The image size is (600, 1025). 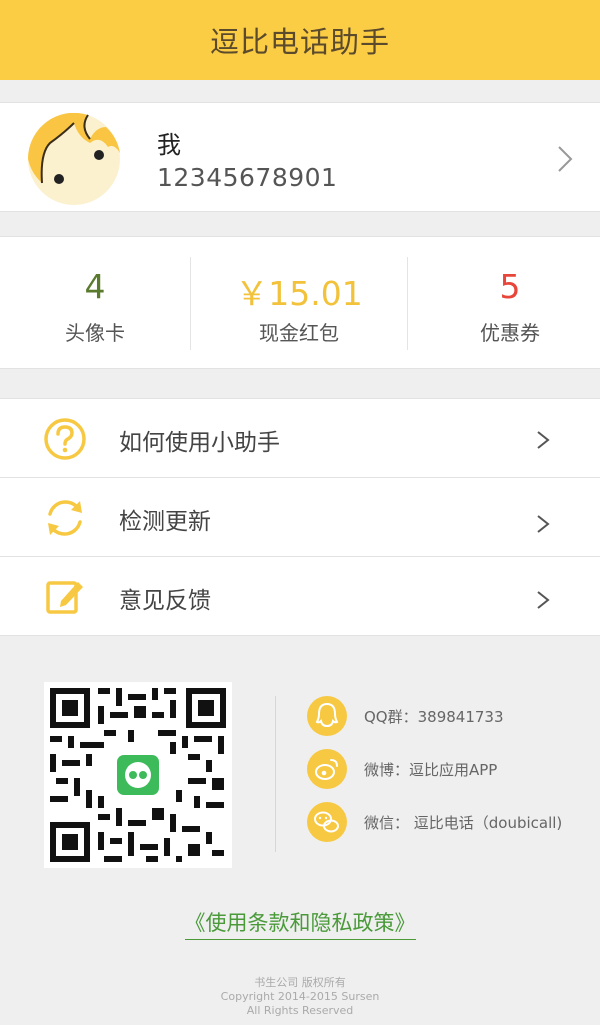 I want to click on menu-item-label: 如何使用小助手, so click(x=199, y=443).